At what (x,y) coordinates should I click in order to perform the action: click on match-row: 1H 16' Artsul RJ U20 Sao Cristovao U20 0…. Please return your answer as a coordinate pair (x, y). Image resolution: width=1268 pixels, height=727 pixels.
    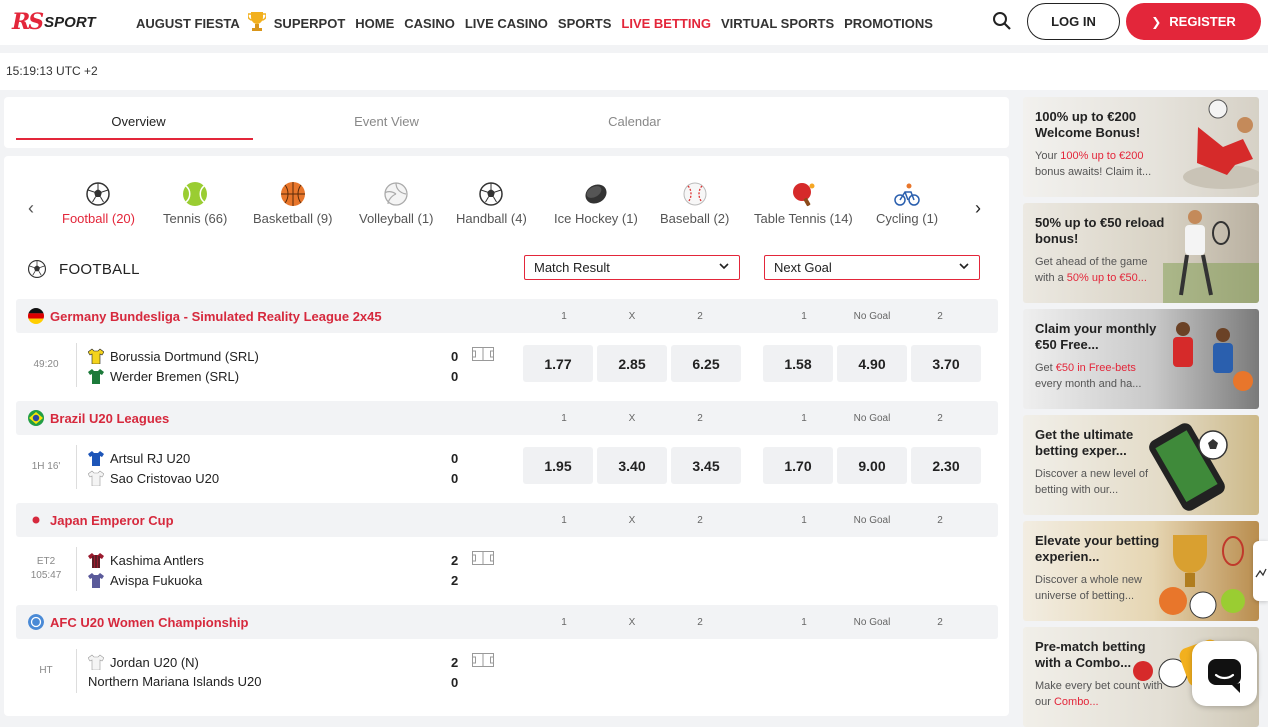
    Looking at the image, I should click on (507, 467).